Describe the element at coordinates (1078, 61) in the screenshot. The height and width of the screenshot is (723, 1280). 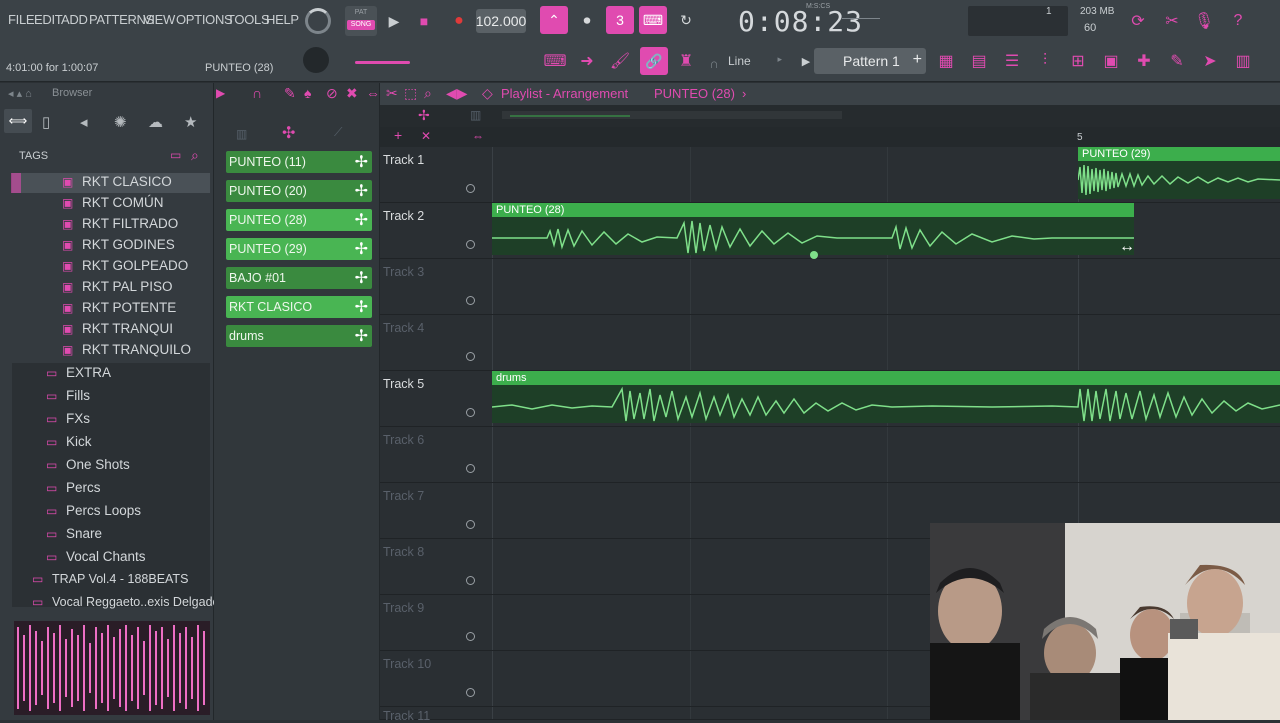
I see `browser-window-icon: ⊞` at that location.